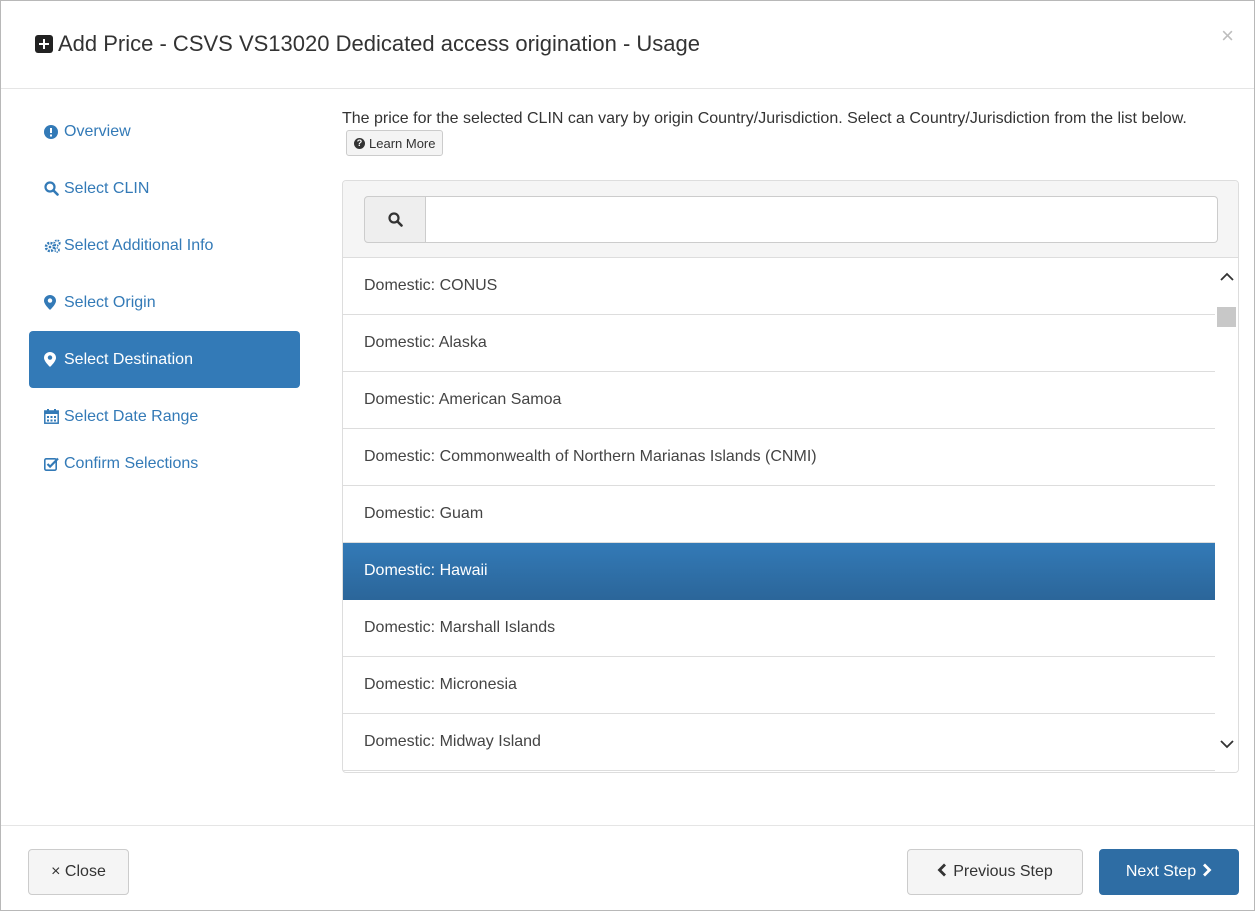  I want to click on step-label: Confirm Selections, so click(131, 463).